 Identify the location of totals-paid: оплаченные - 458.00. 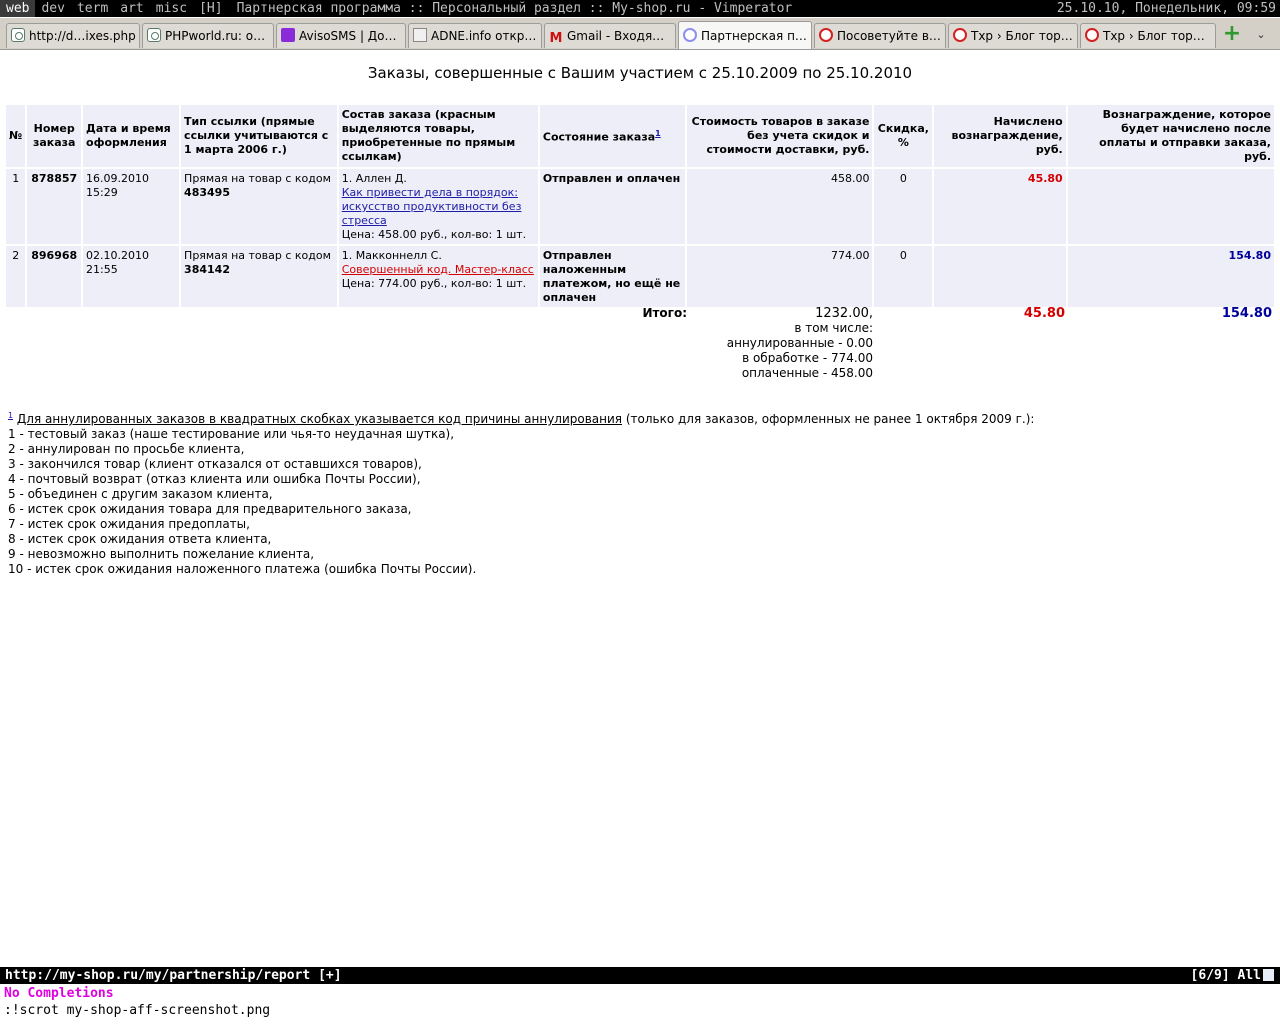
(807, 373).